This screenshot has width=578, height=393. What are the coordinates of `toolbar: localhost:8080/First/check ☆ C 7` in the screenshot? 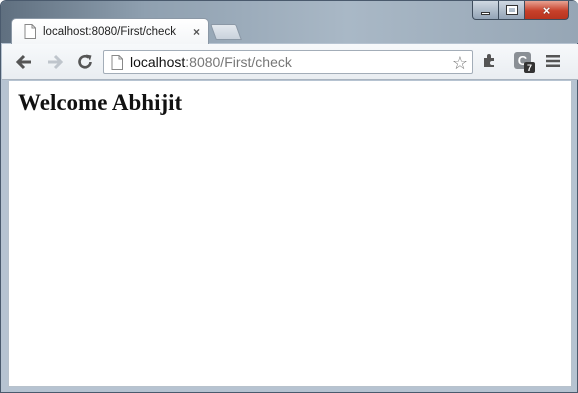 It's located at (290, 62).